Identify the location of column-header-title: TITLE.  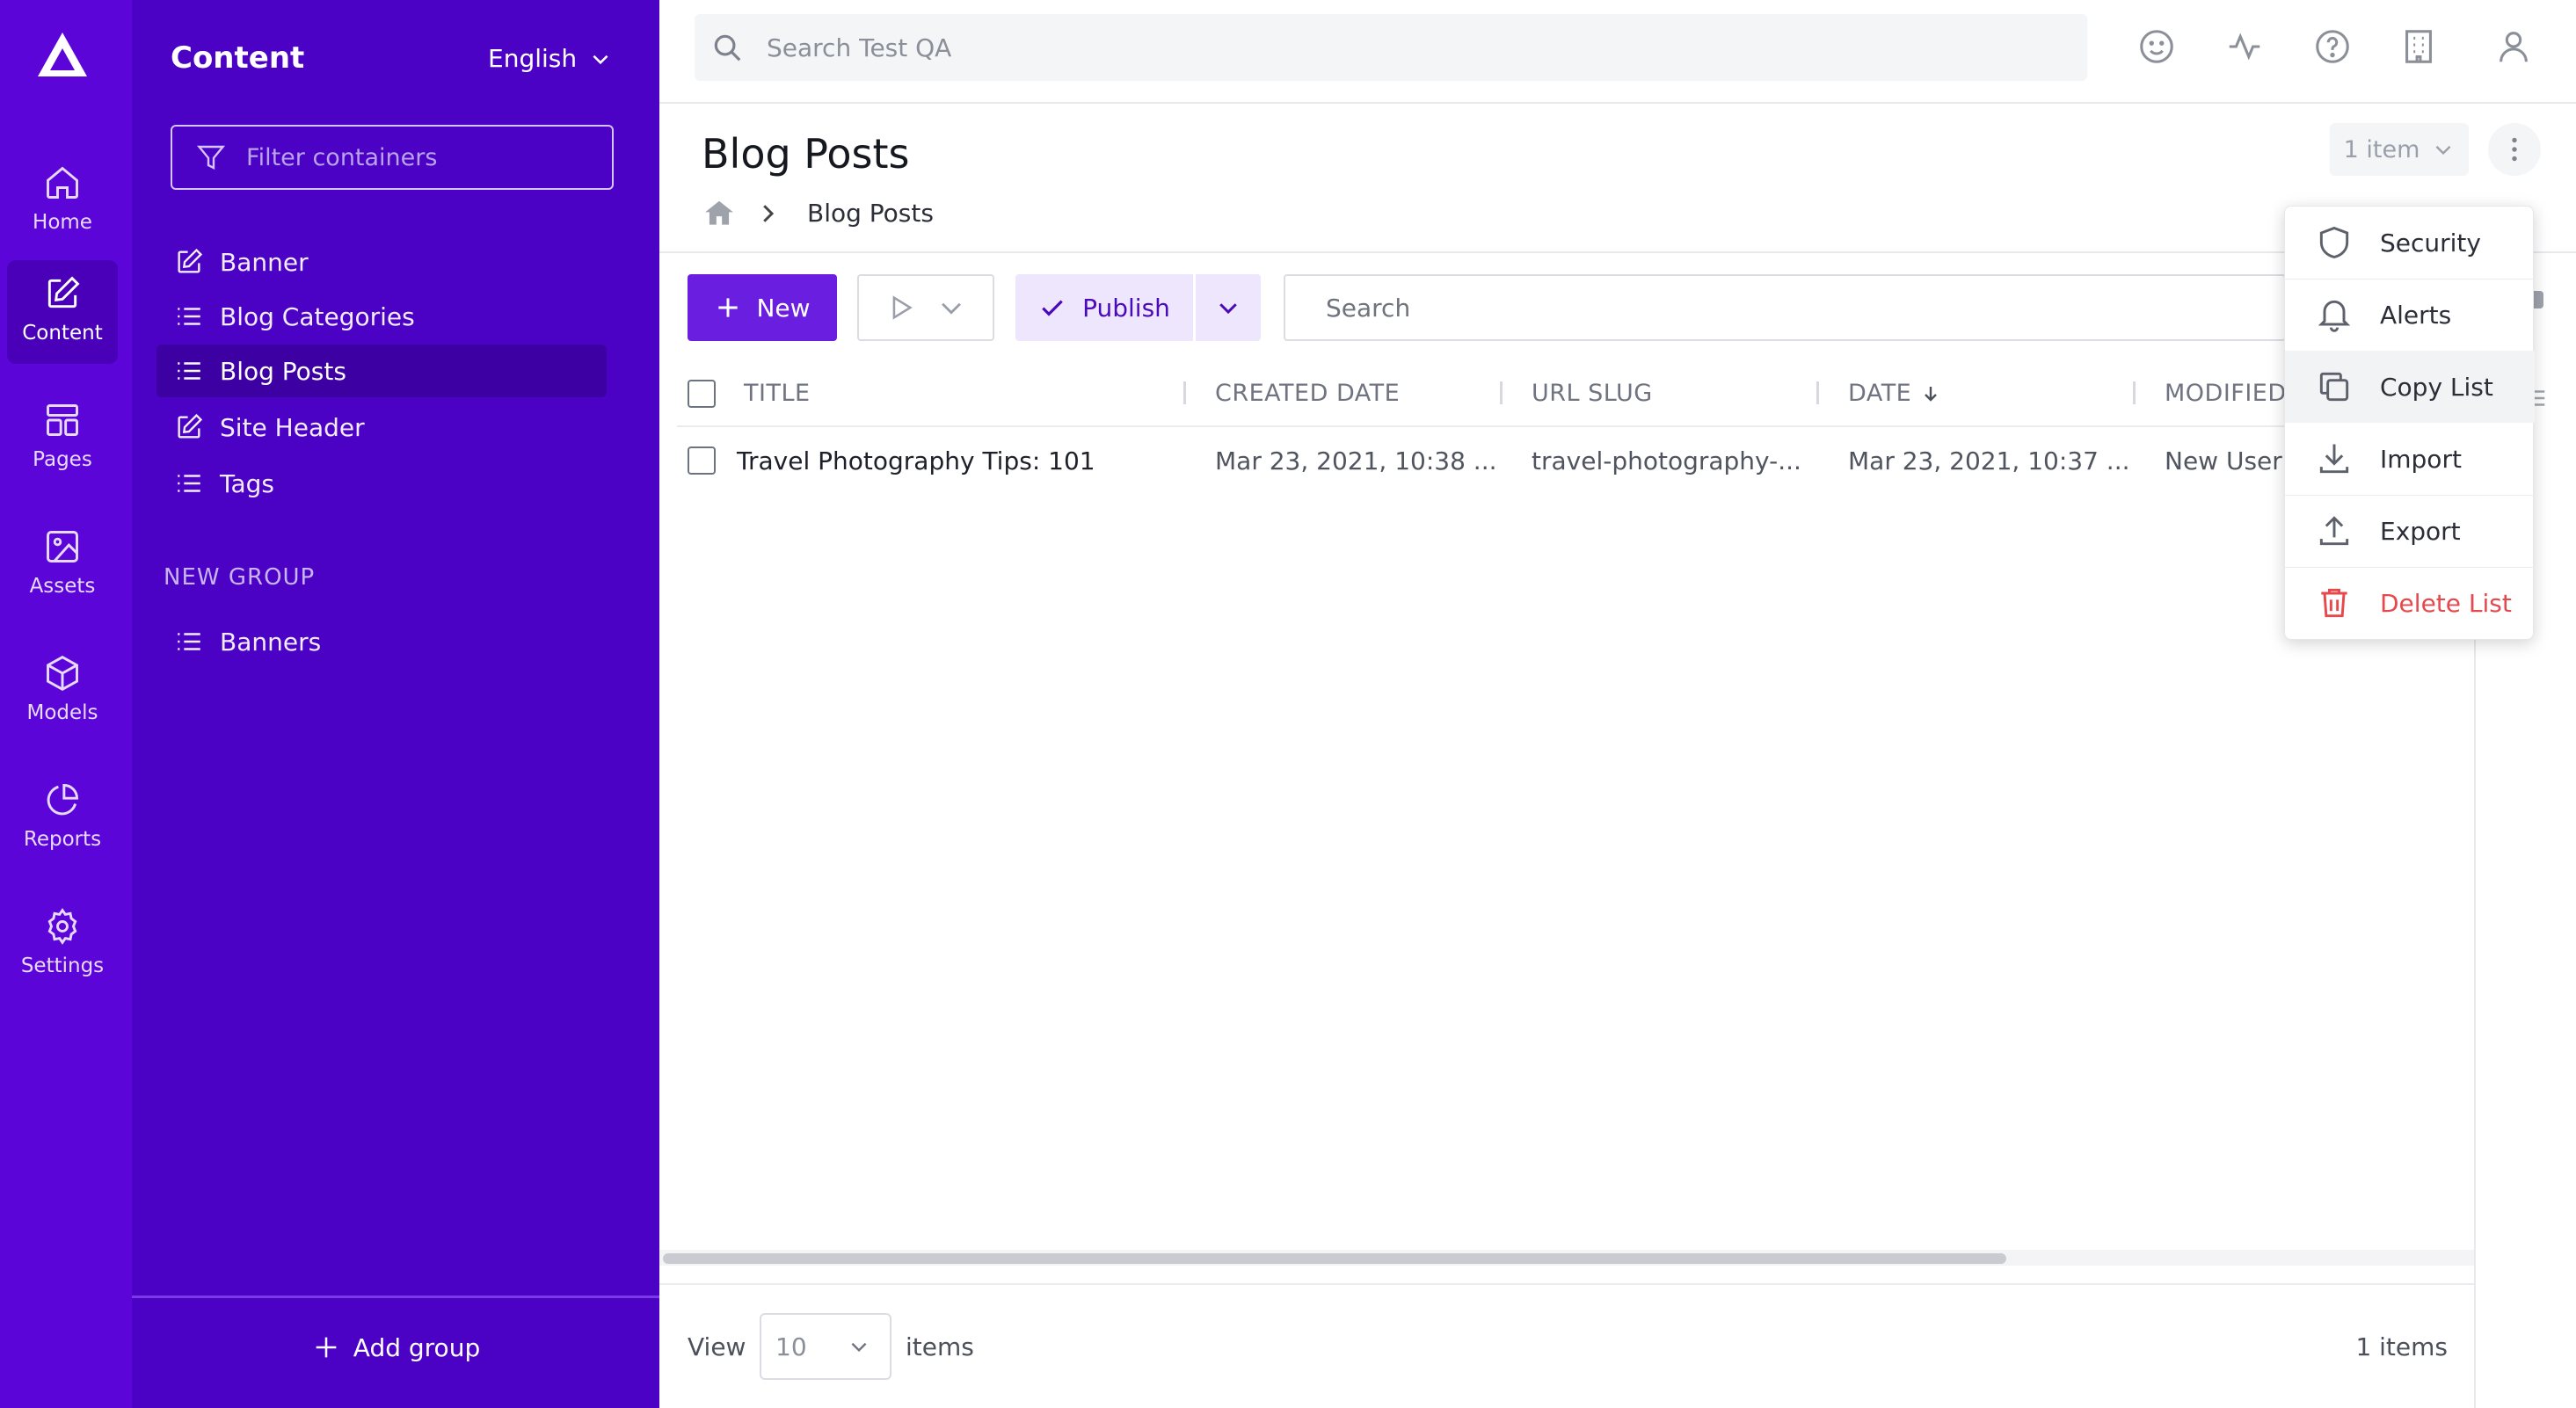
(777, 393).